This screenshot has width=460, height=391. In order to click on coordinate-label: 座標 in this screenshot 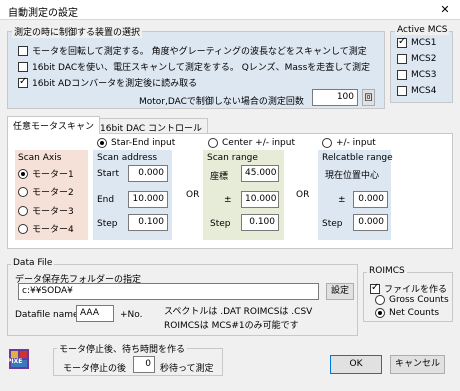, I will do `click(219, 177)`.